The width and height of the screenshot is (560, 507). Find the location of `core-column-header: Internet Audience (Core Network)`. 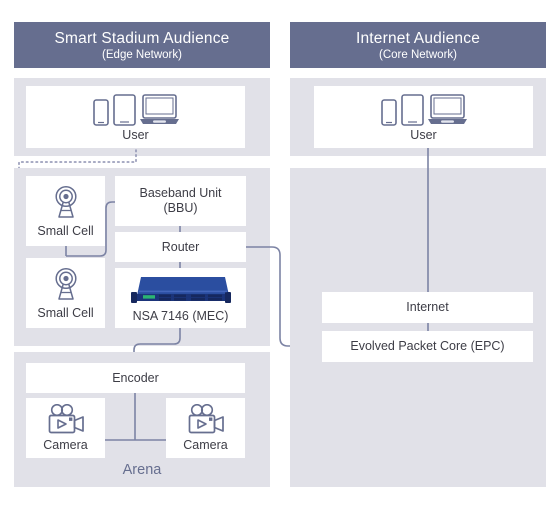

core-column-header: Internet Audience (Core Network) is located at coordinates (418, 45).